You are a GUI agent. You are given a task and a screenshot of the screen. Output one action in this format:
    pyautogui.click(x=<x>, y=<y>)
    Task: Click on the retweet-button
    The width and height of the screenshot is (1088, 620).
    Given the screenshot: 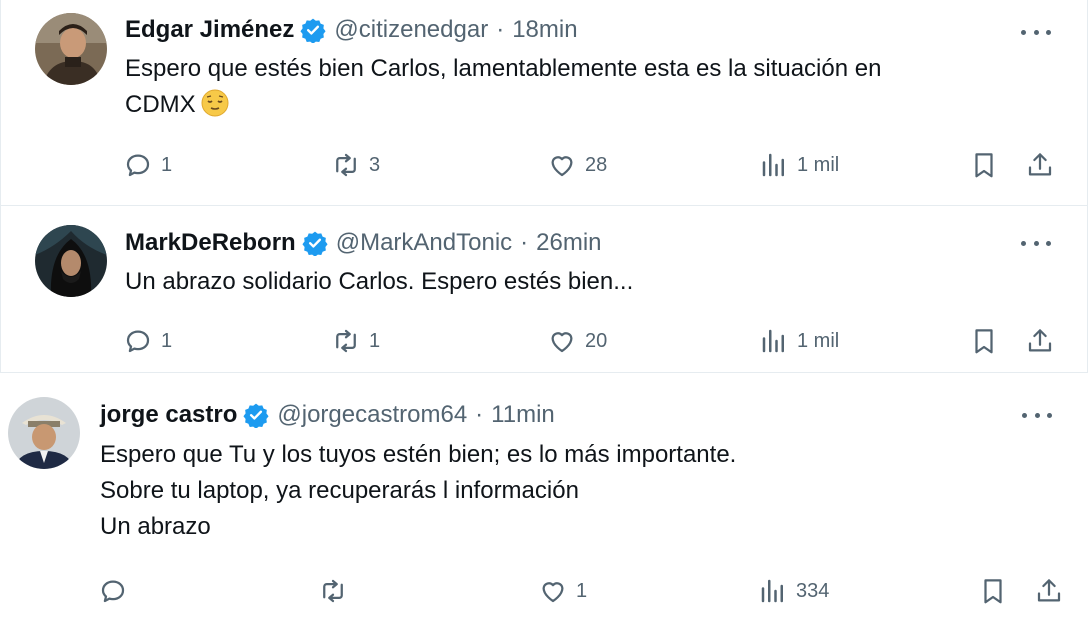 What is the action you would take?
    pyautogui.click(x=337, y=591)
    